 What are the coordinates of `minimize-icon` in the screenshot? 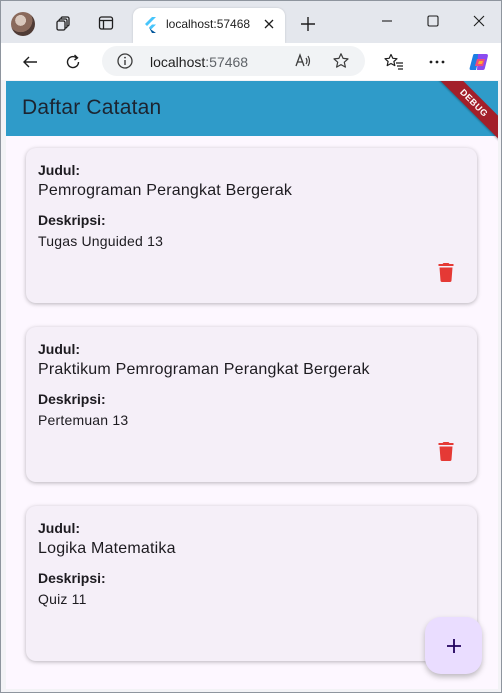 It's located at (387, 21).